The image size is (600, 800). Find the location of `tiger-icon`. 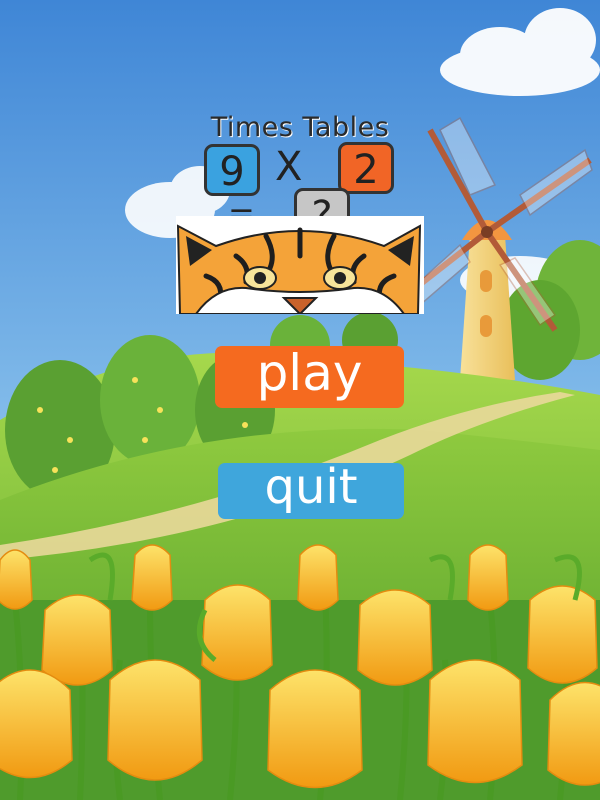

tiger-icon is located at coordinates (300, 265).